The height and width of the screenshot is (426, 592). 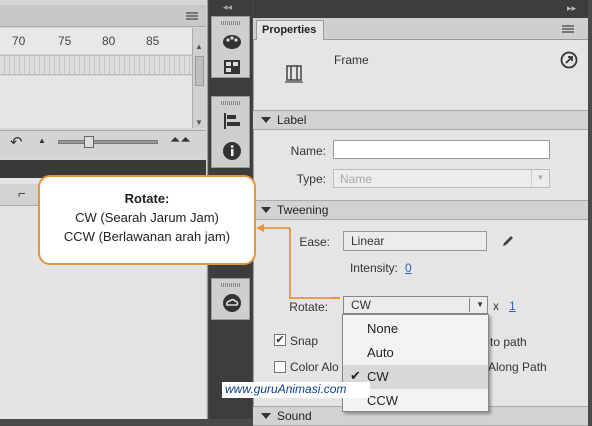 I want to click on callout-line: CW (Searah Jarum Jam), so click(x=147, y=217).